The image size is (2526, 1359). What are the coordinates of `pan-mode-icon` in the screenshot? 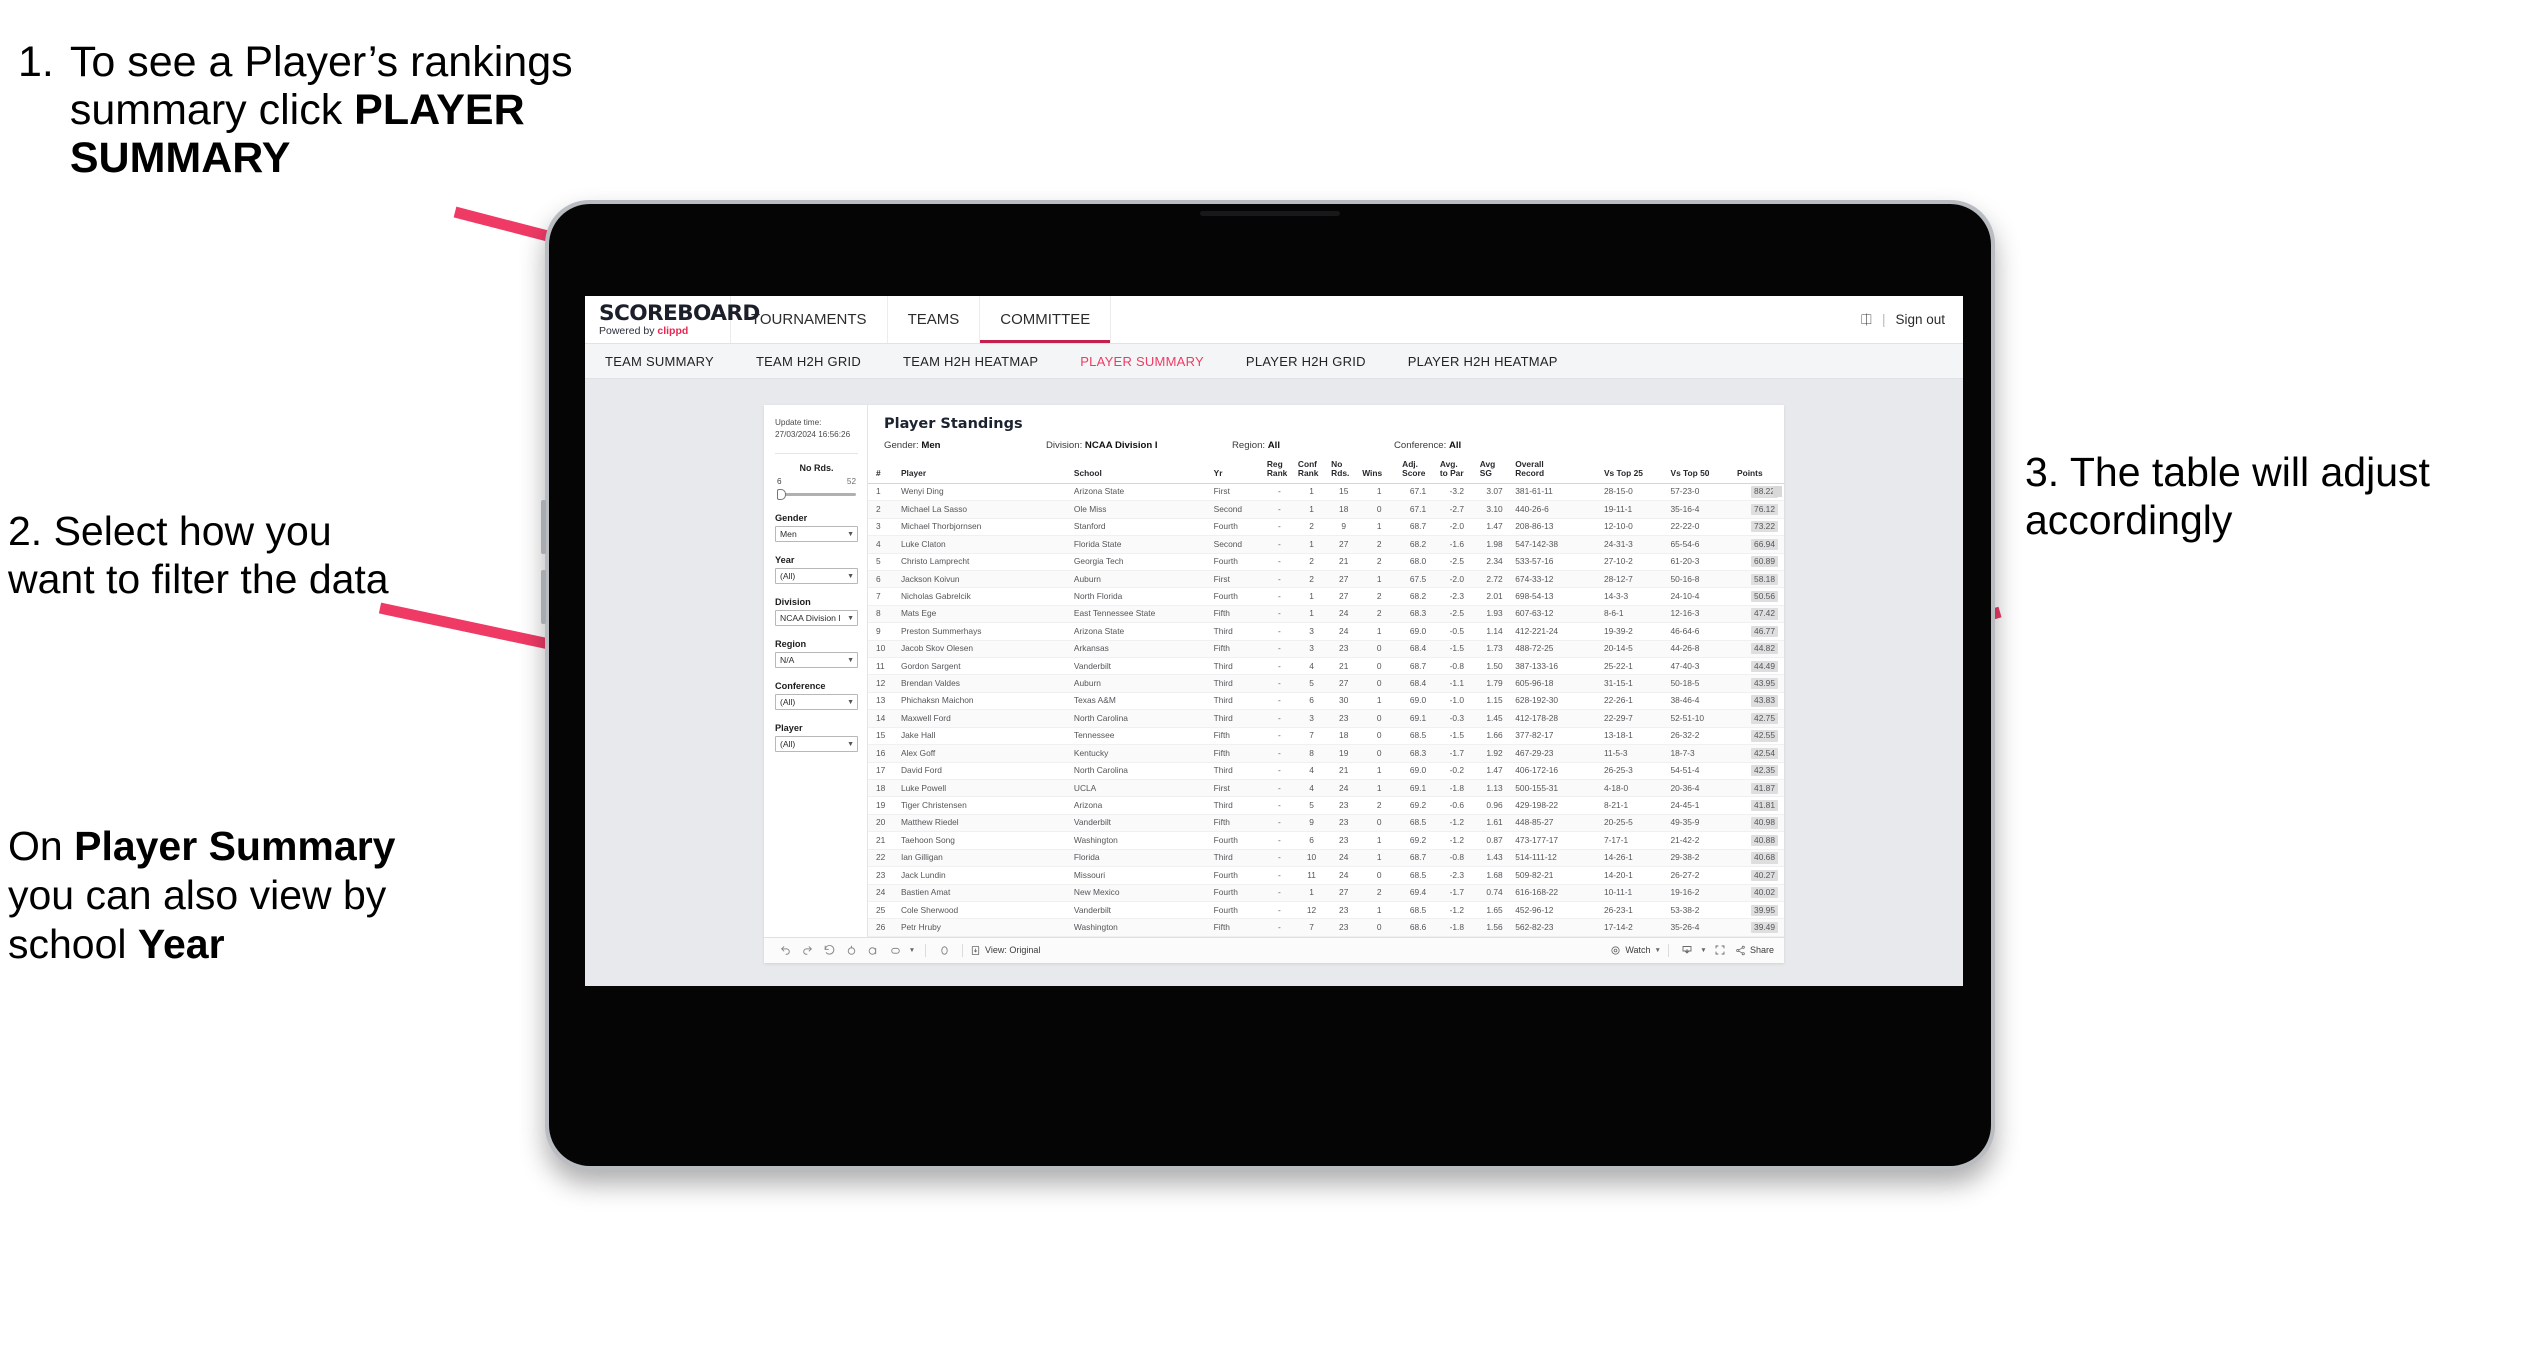 It's located at (895, 950).